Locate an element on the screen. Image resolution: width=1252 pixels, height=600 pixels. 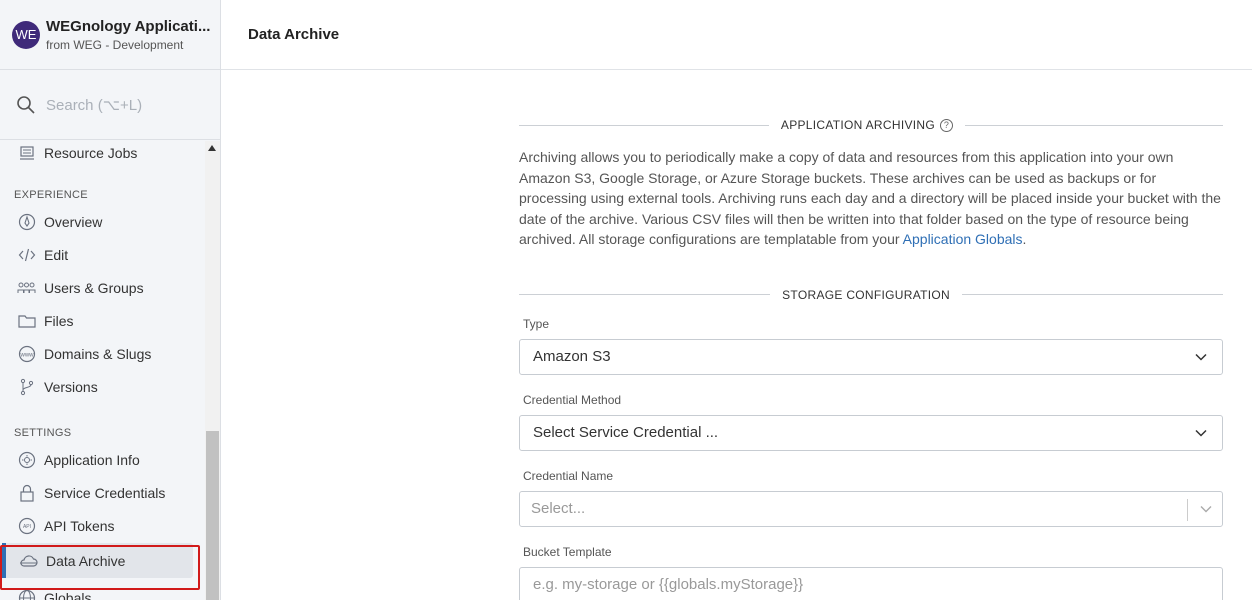
api-icon: API is located at coordinates (26, 525).